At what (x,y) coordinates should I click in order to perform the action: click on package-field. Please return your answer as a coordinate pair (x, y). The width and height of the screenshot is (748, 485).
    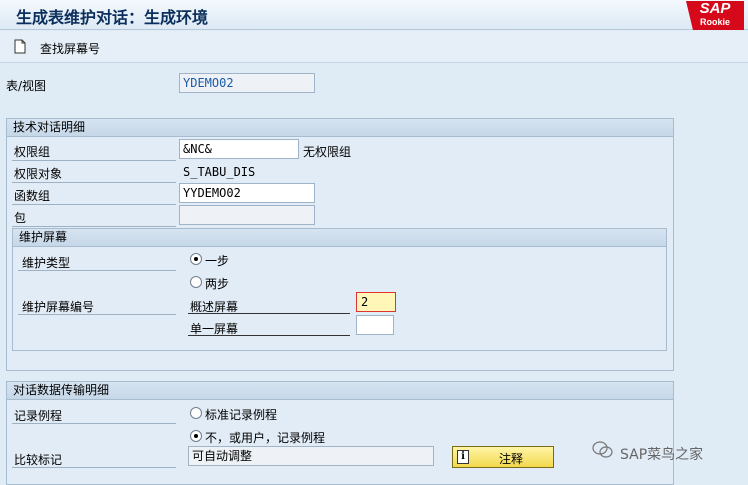
    Looking at the image, I should click on (247, 215).